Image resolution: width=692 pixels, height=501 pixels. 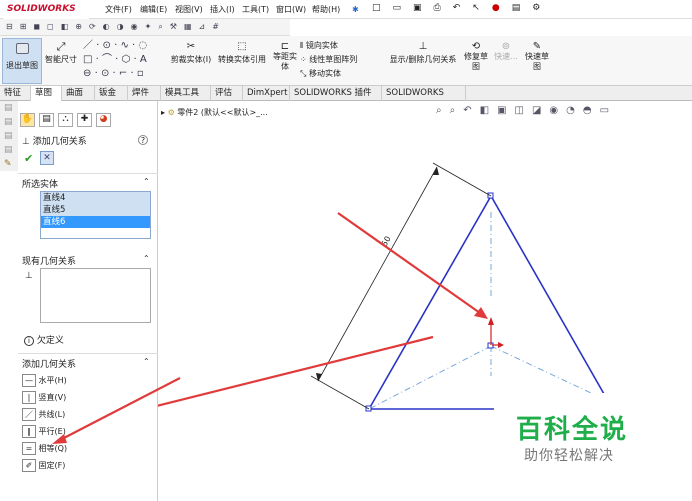 I want to click on dimxpert-manager-icon: ✚, so click(x=84, y=120).